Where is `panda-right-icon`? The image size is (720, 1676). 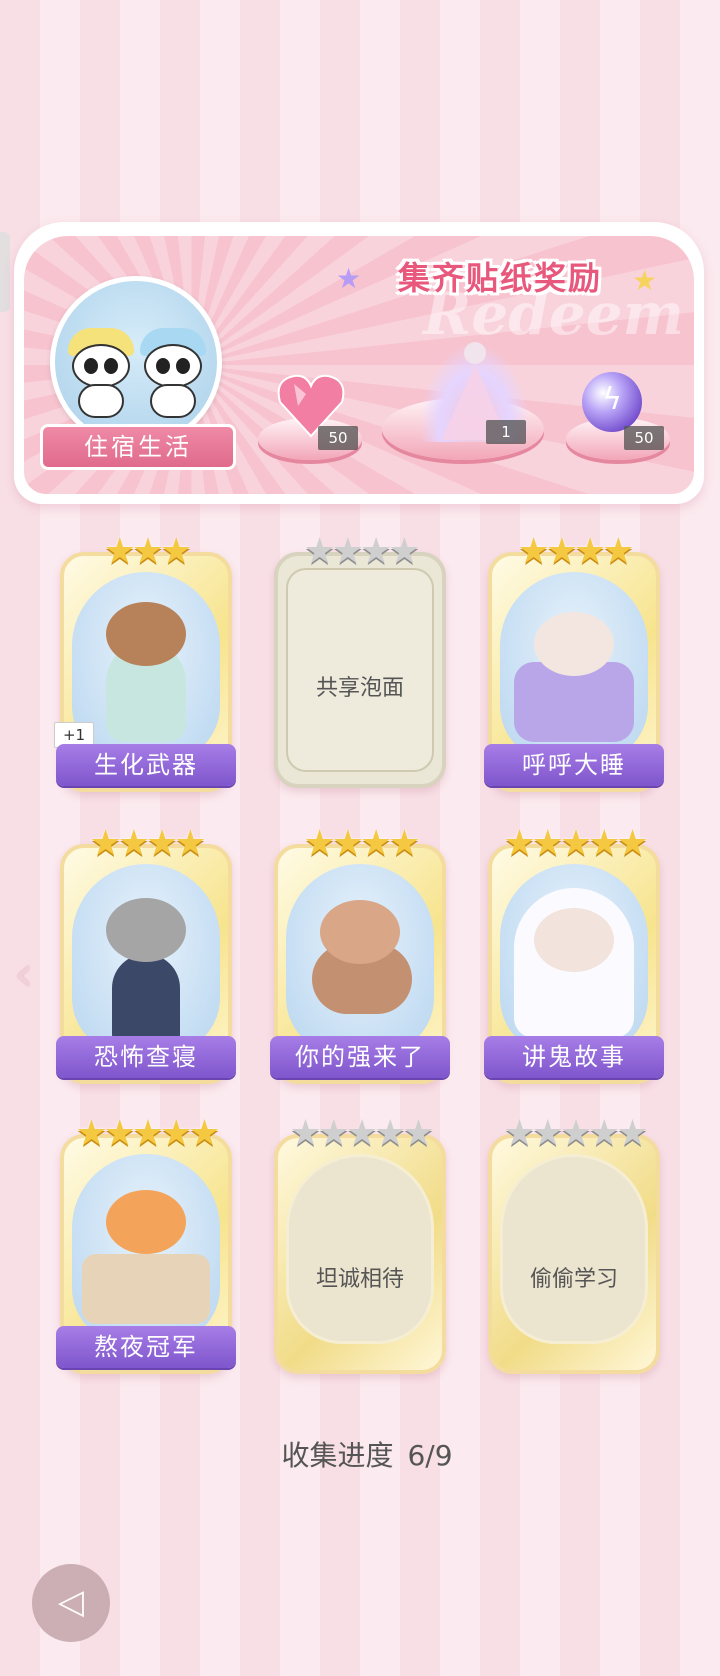 panda-right-icon is located at coordinates (173, 373).